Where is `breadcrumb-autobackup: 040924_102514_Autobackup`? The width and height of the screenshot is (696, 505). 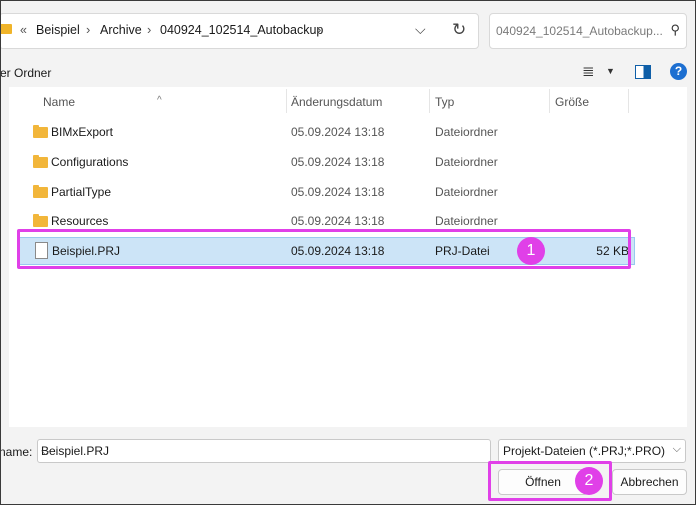
breadcrumb-autobackup: 040924_102514_Autobackup is located at coordinates (241, 30).